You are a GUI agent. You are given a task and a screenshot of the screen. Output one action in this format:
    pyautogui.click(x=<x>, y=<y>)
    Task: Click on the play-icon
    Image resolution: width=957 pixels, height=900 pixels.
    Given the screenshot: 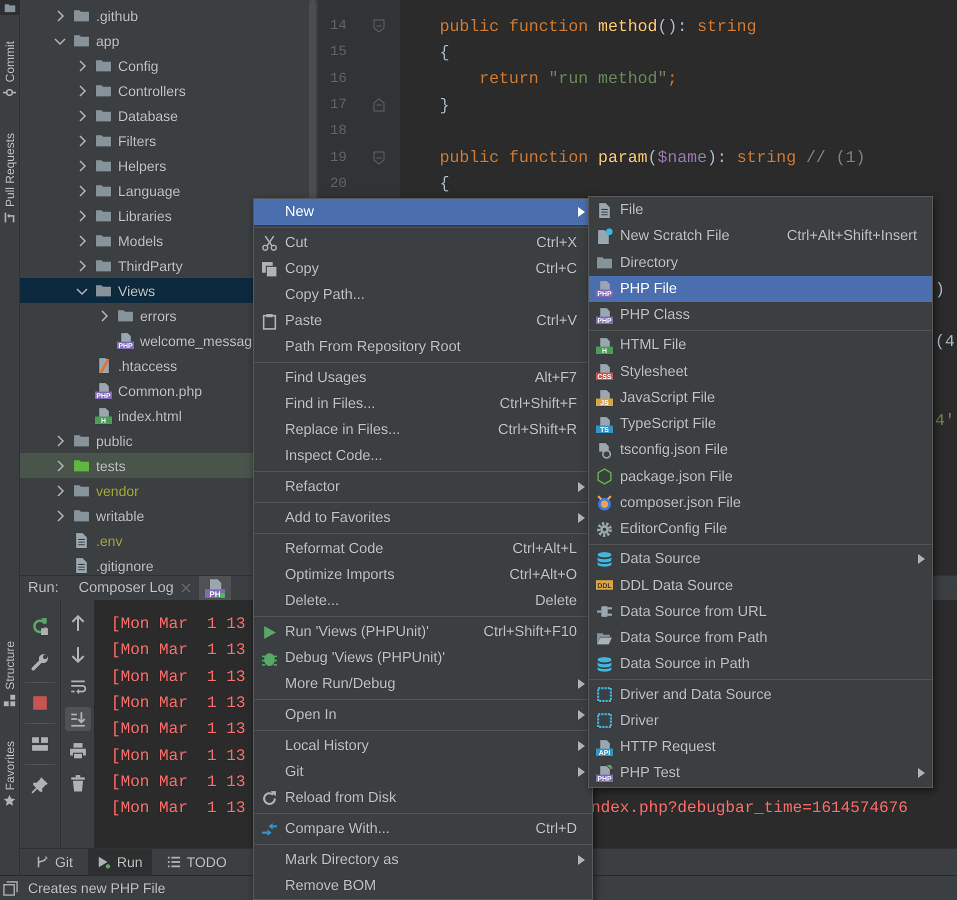 What is the action you would take?
    pyautogui.click(x=269, y=632)
    